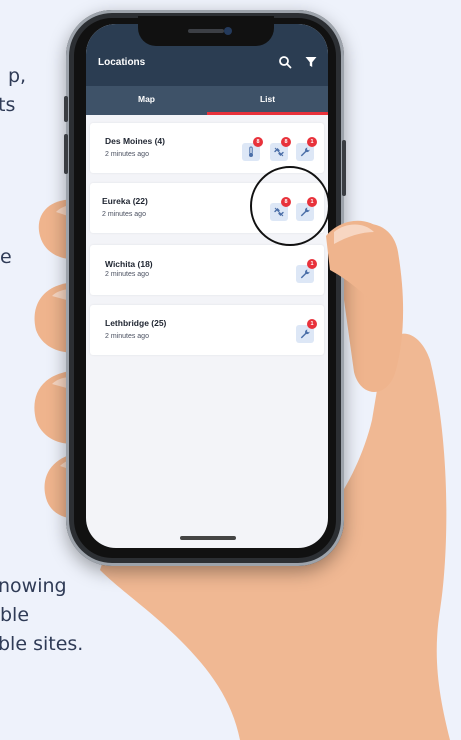 Image resolution: width=461 pixels, height=740 pixels. What do you see at coordinates (279, 152) in the screenshot?
I see `broken-link-icon` at bounding box center [279, 152].